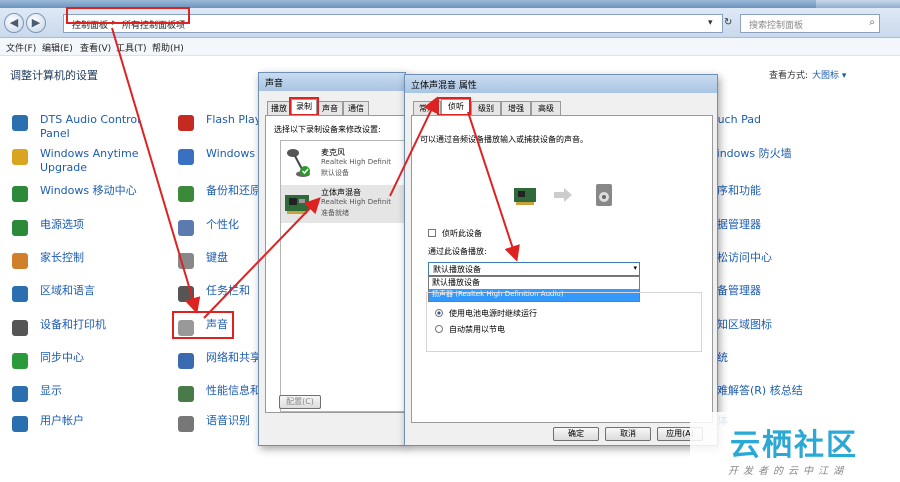  What do you see at coordinates (262, 258) in the screenshot?
I see `arrow-sound-to-stereo-mix` at bounding box center [262, 258].